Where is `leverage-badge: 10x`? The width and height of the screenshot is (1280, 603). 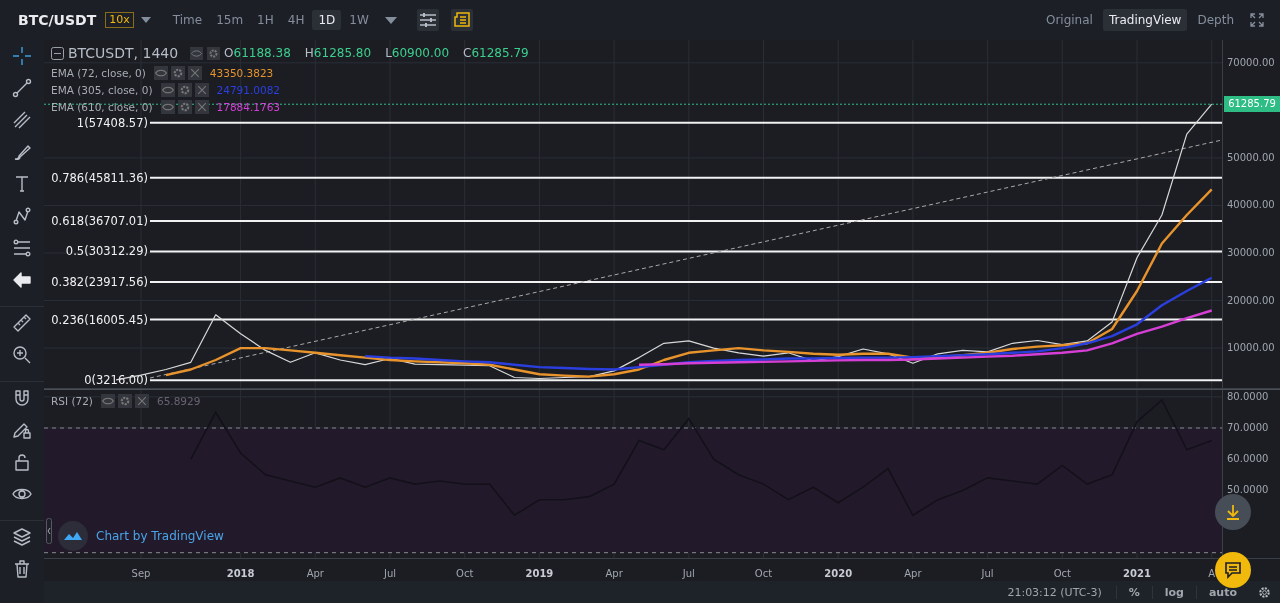 leverage-badge: 10x is located at coordinates (119, 20).